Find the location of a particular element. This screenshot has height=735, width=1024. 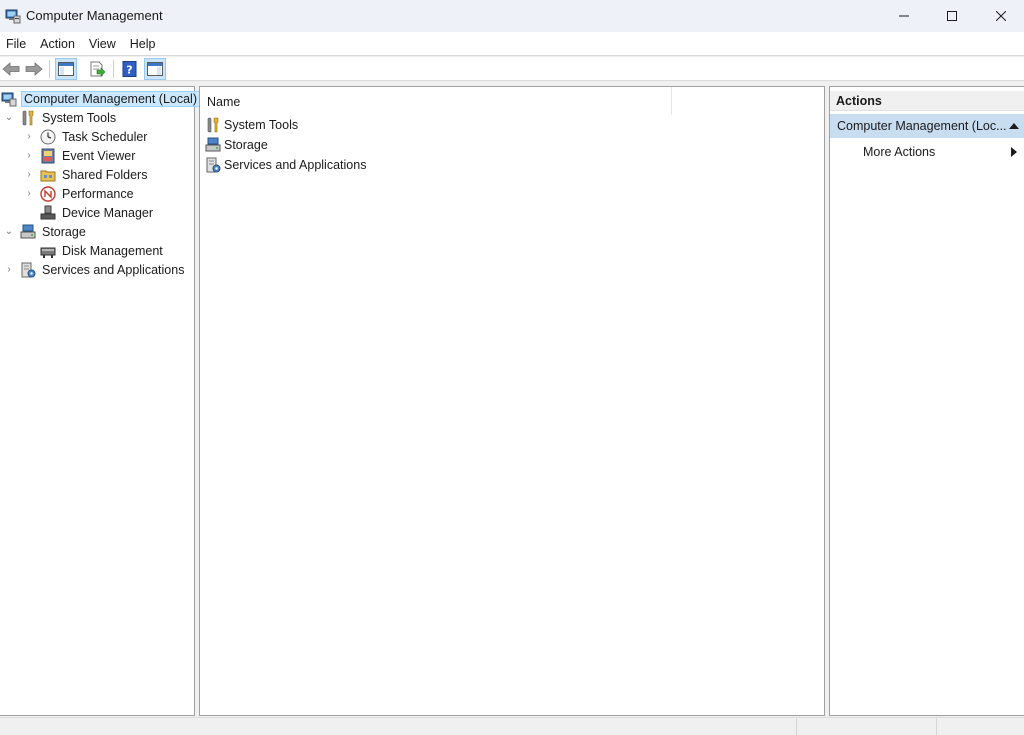

tree-item-services-and-applications: › Services and Applications is located at coordinates (94, 269).